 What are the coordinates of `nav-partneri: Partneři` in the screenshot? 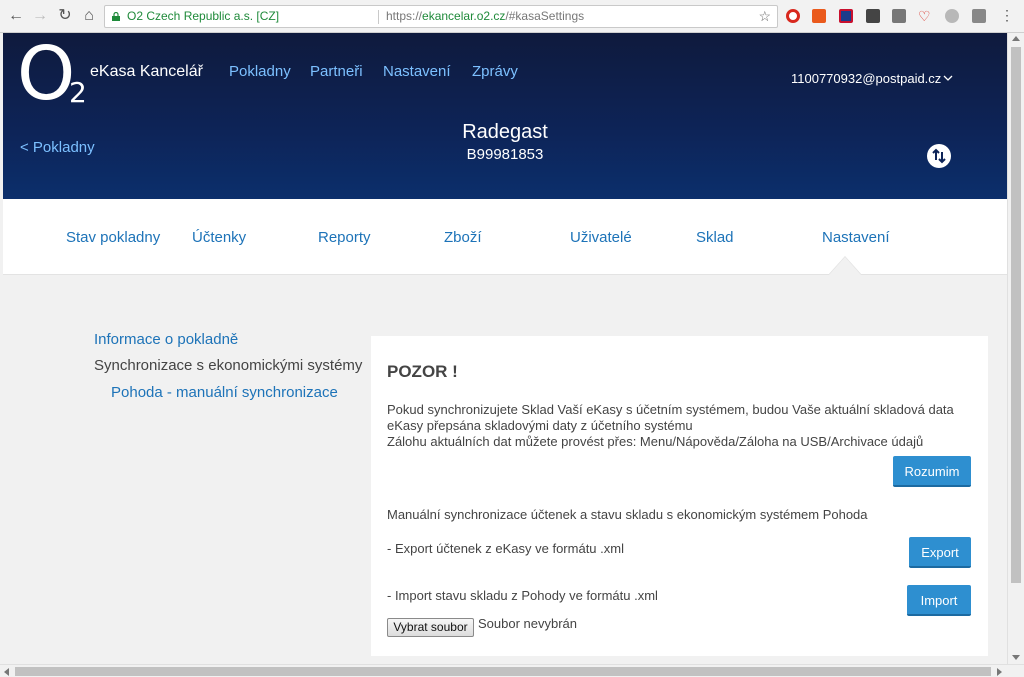 It's located at (336, 71).